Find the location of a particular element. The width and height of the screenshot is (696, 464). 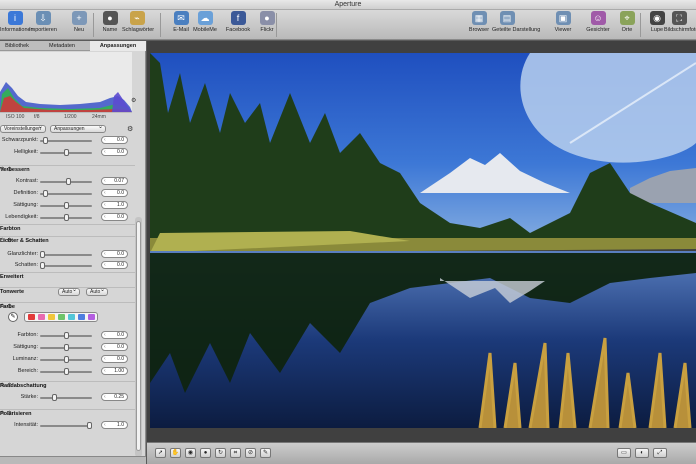

toolbar-person-button: ● Name is located at coordinates (110, 22).